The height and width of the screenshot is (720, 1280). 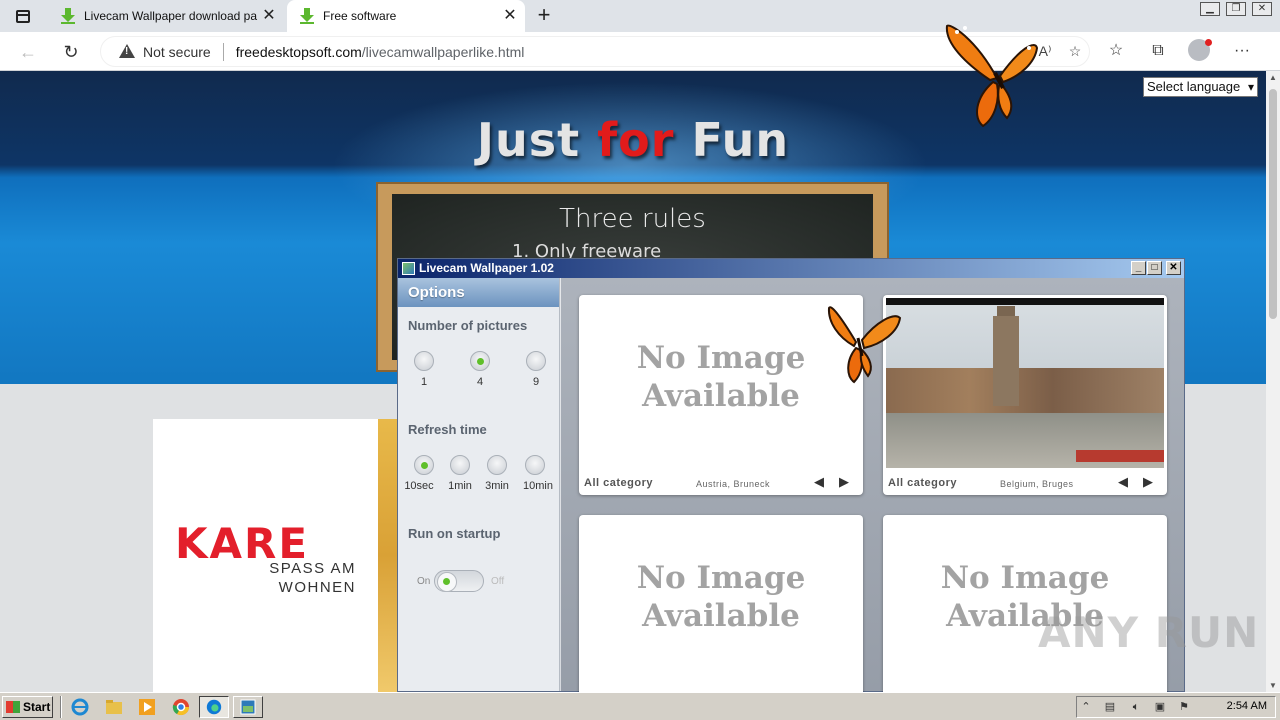 I want to click on new-tab-button: +, so click(x=544, y=16).